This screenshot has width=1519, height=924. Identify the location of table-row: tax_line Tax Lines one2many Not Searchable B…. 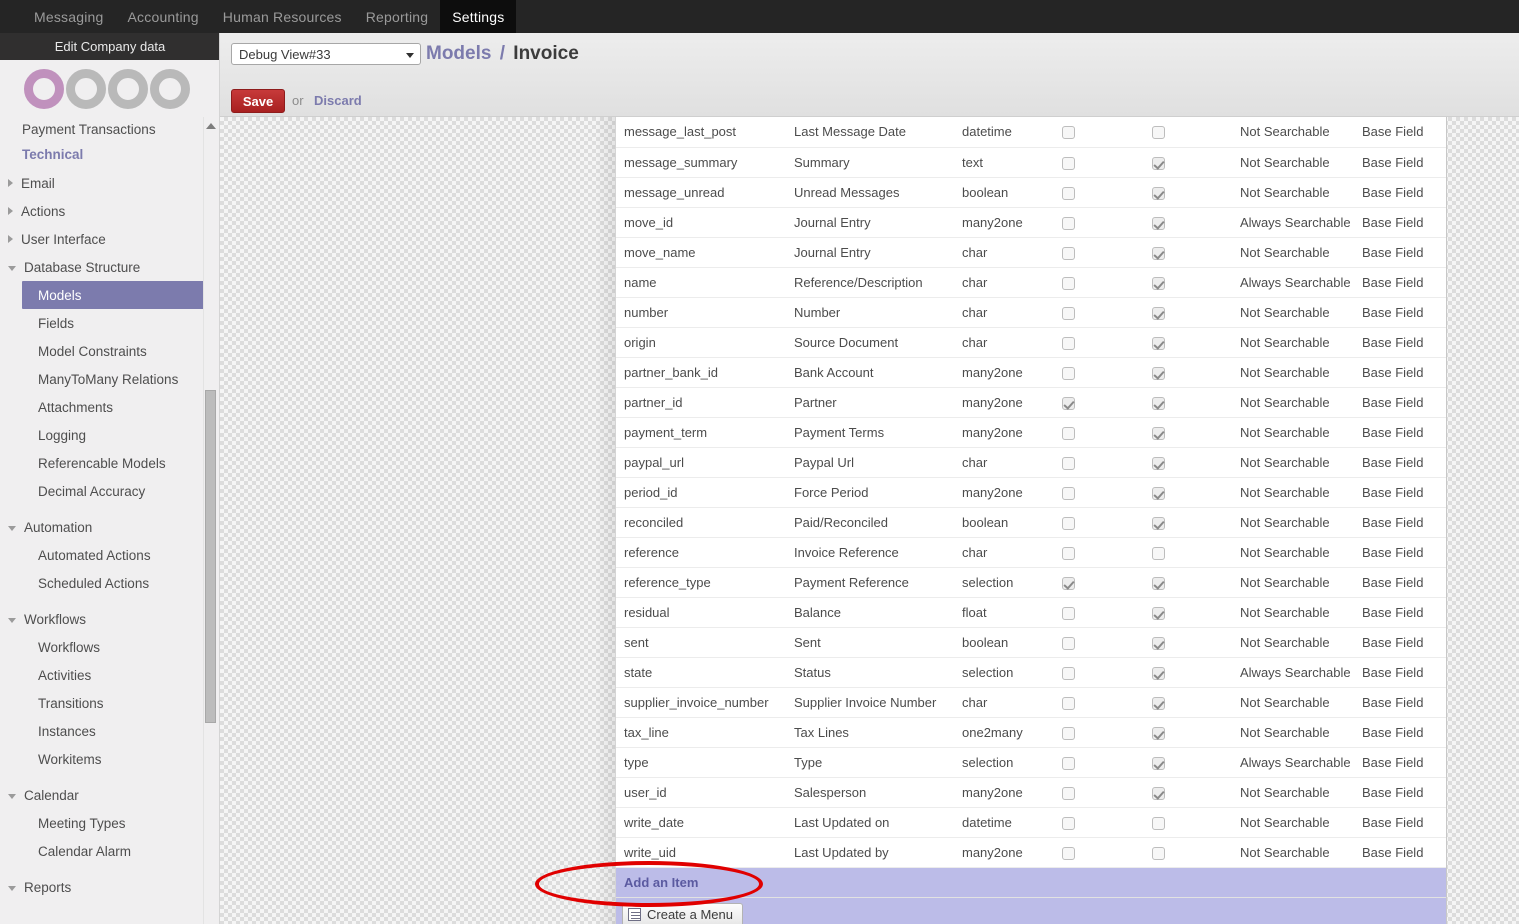
(1031, 732).